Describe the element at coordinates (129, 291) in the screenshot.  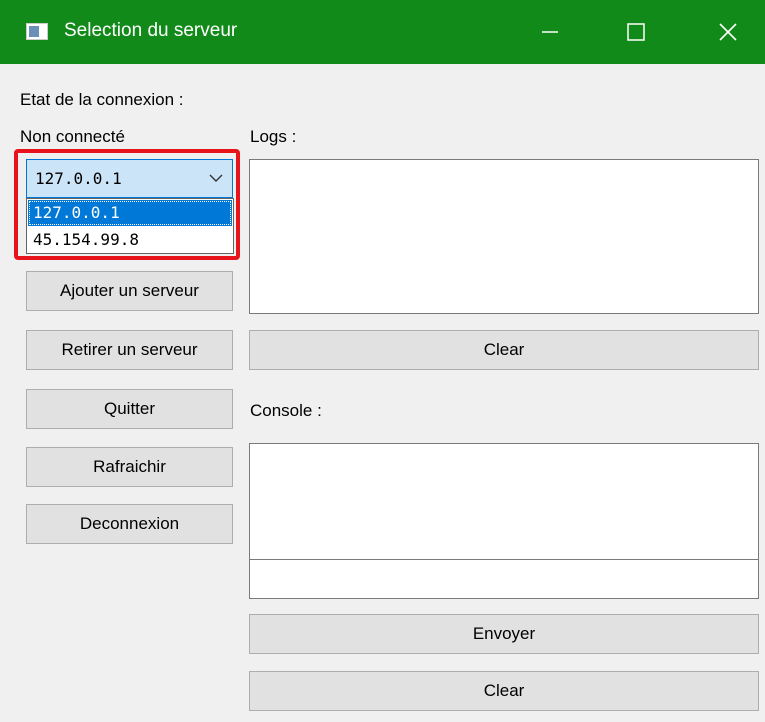
I see `add-server-button: Ajouter un serveur` at that location.